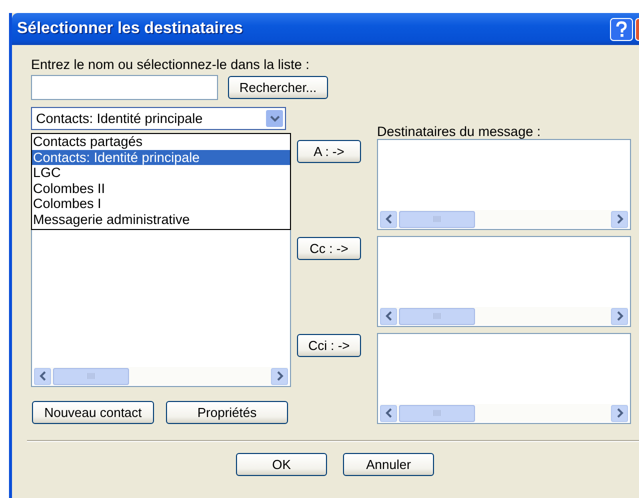 The width and height of the screenshot is (639, 498). What do you see at coordinates (281, 464) in the screenshot?
I see `ok-button: OK` at bounding box center [281, 464].